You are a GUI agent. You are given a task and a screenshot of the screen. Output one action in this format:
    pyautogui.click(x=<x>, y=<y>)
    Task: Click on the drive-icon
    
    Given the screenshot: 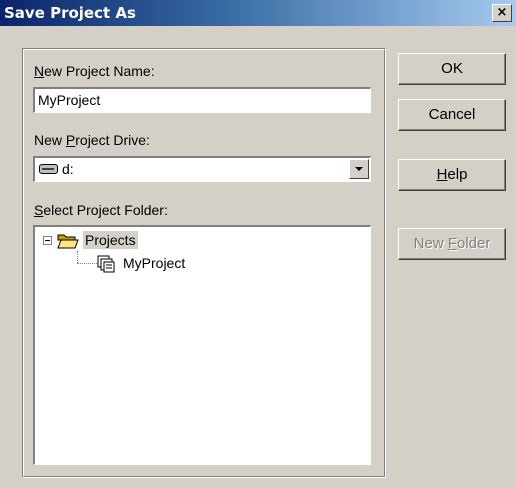 What is the action you would take?
    pyautogui.click(x=48, y=169)
    